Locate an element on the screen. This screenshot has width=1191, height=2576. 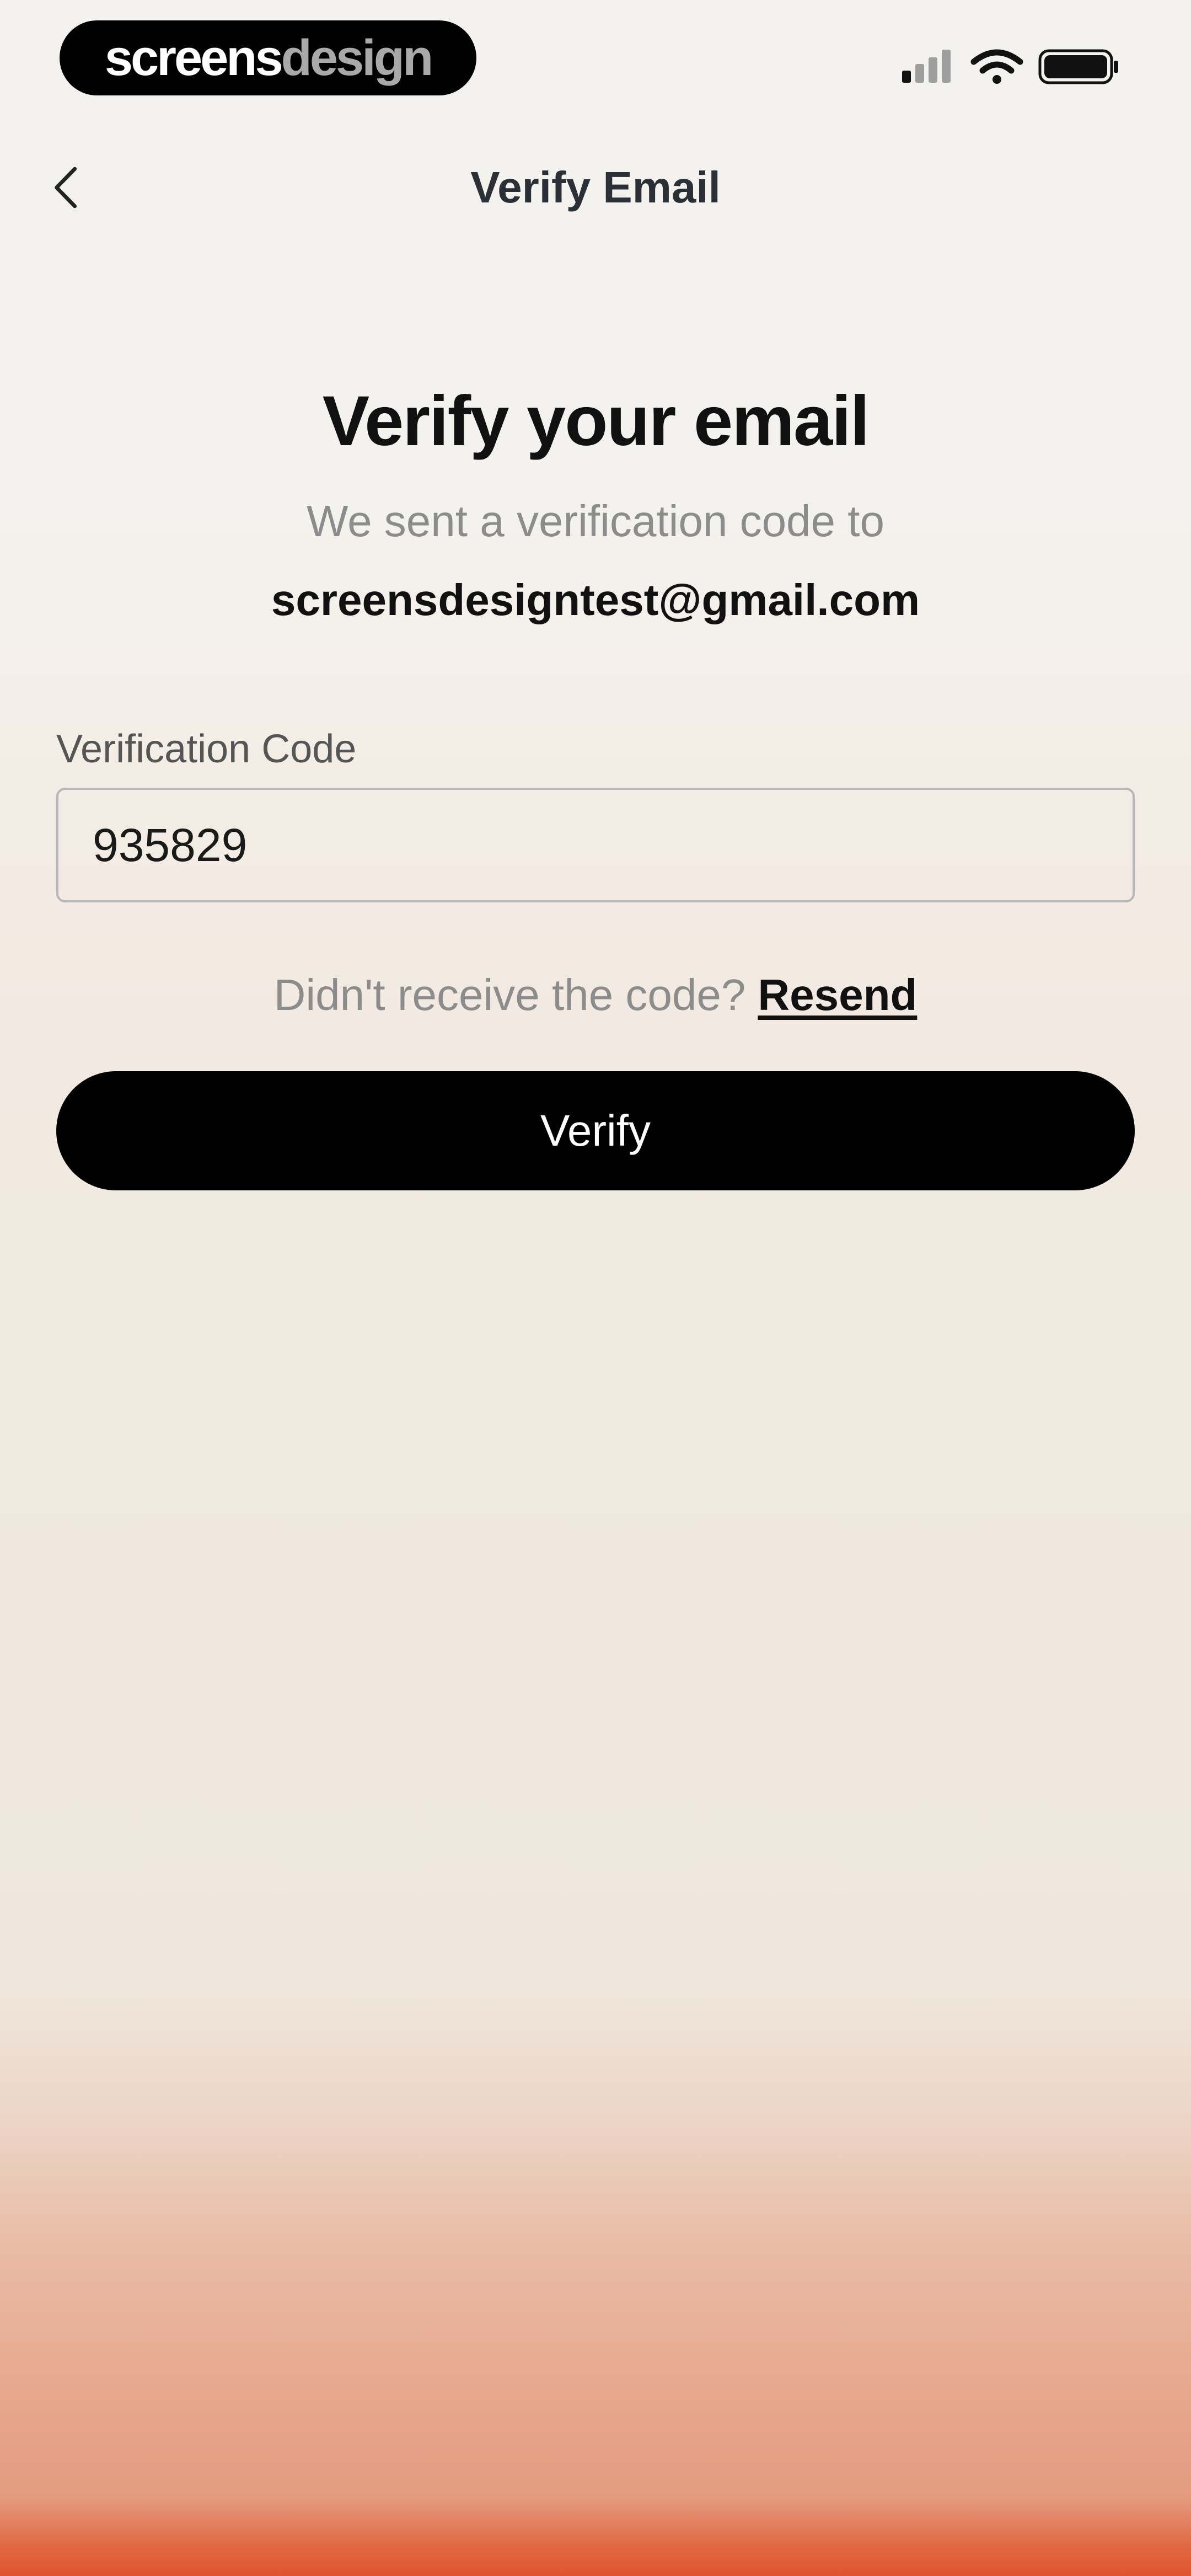
resend-row: Didn't receive the code? Resend is located at coordinates (595, 995).